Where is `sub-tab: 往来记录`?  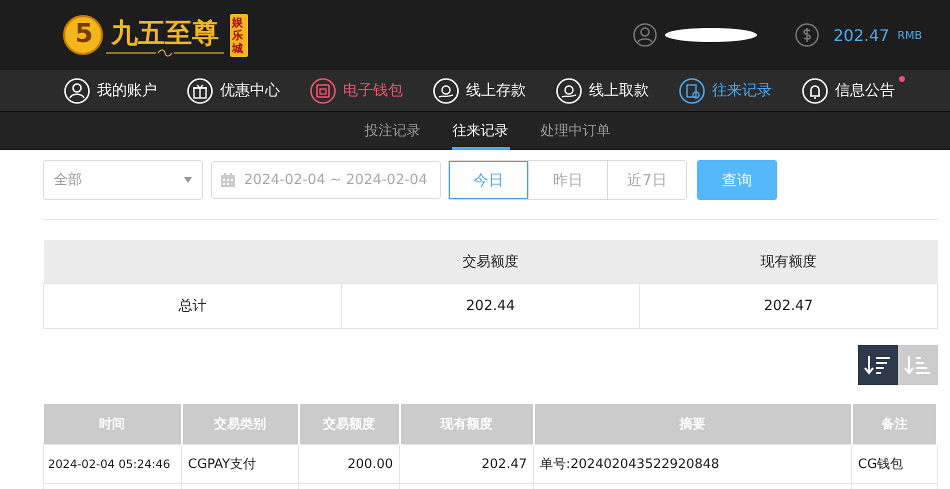
sub-tab: 往来记录 is located at coordinates (481, 131).